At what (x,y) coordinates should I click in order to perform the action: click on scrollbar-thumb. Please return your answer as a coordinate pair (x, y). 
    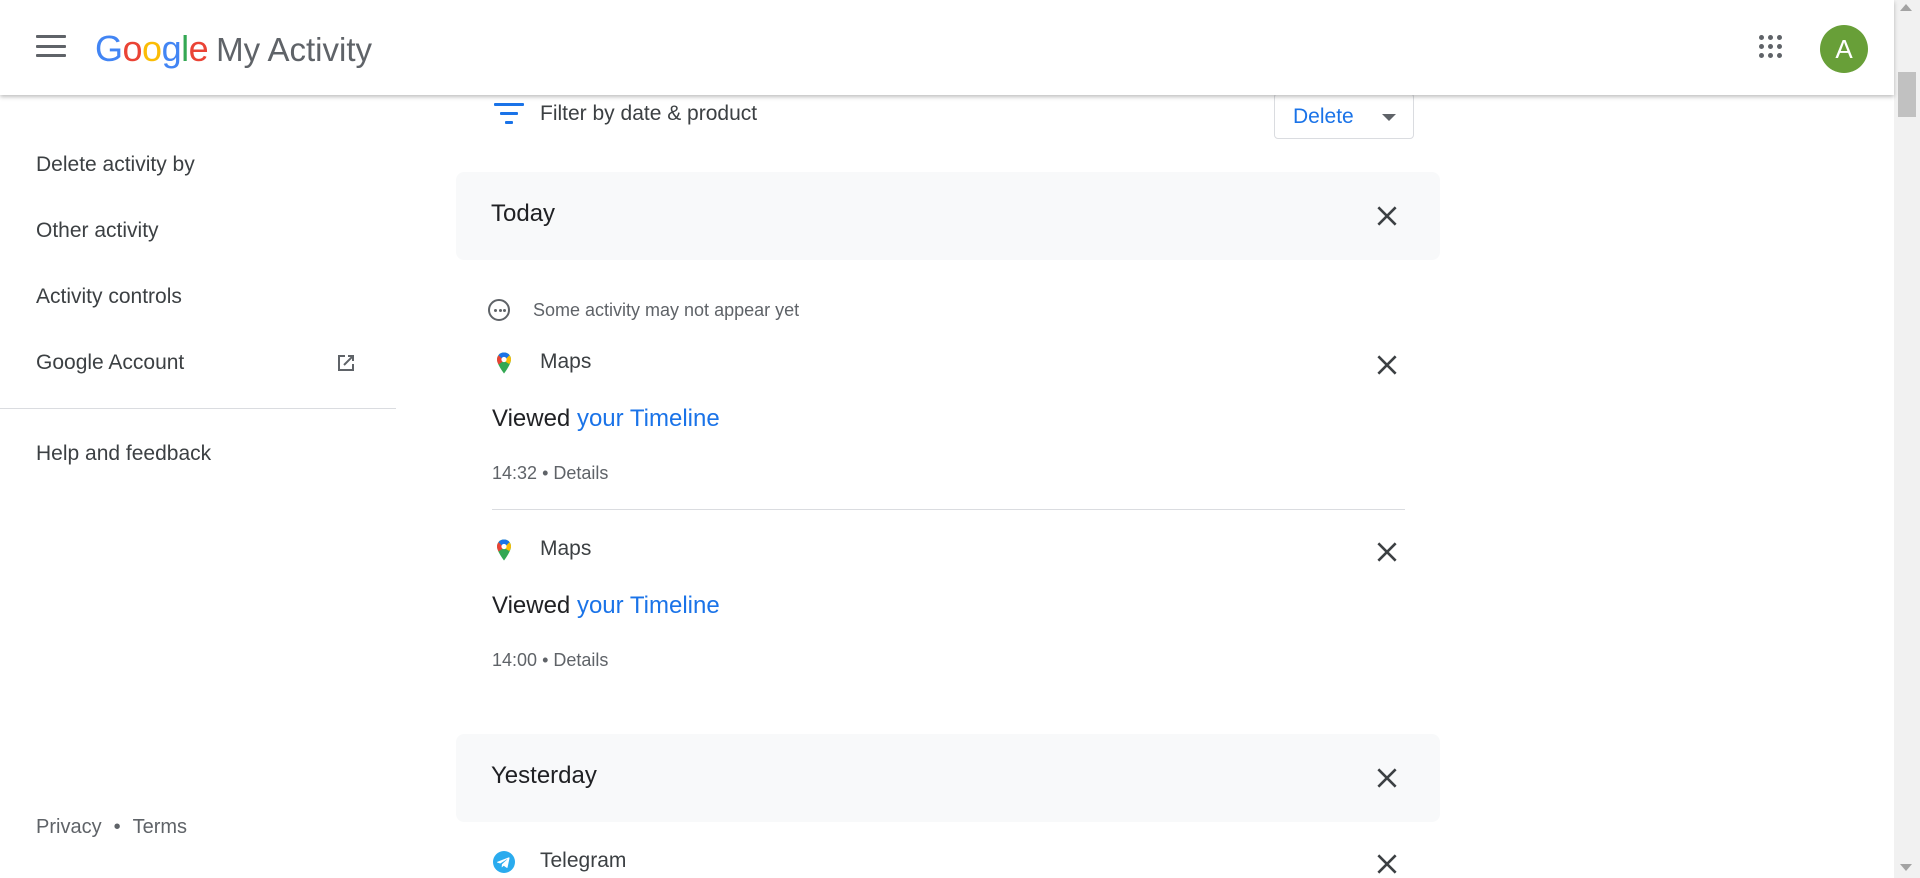
    Looking at the image, I should click on (1907, 94).